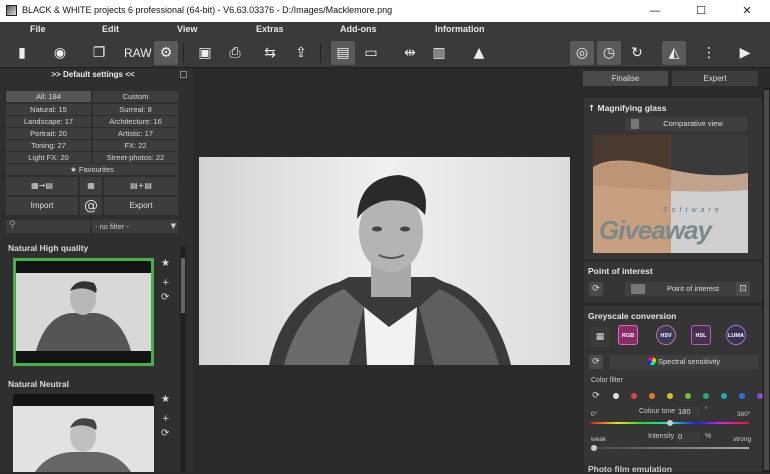 The width and height of the screenshot is (770, 474). I want to click on share-icon: ⇪, so click(301, 53).